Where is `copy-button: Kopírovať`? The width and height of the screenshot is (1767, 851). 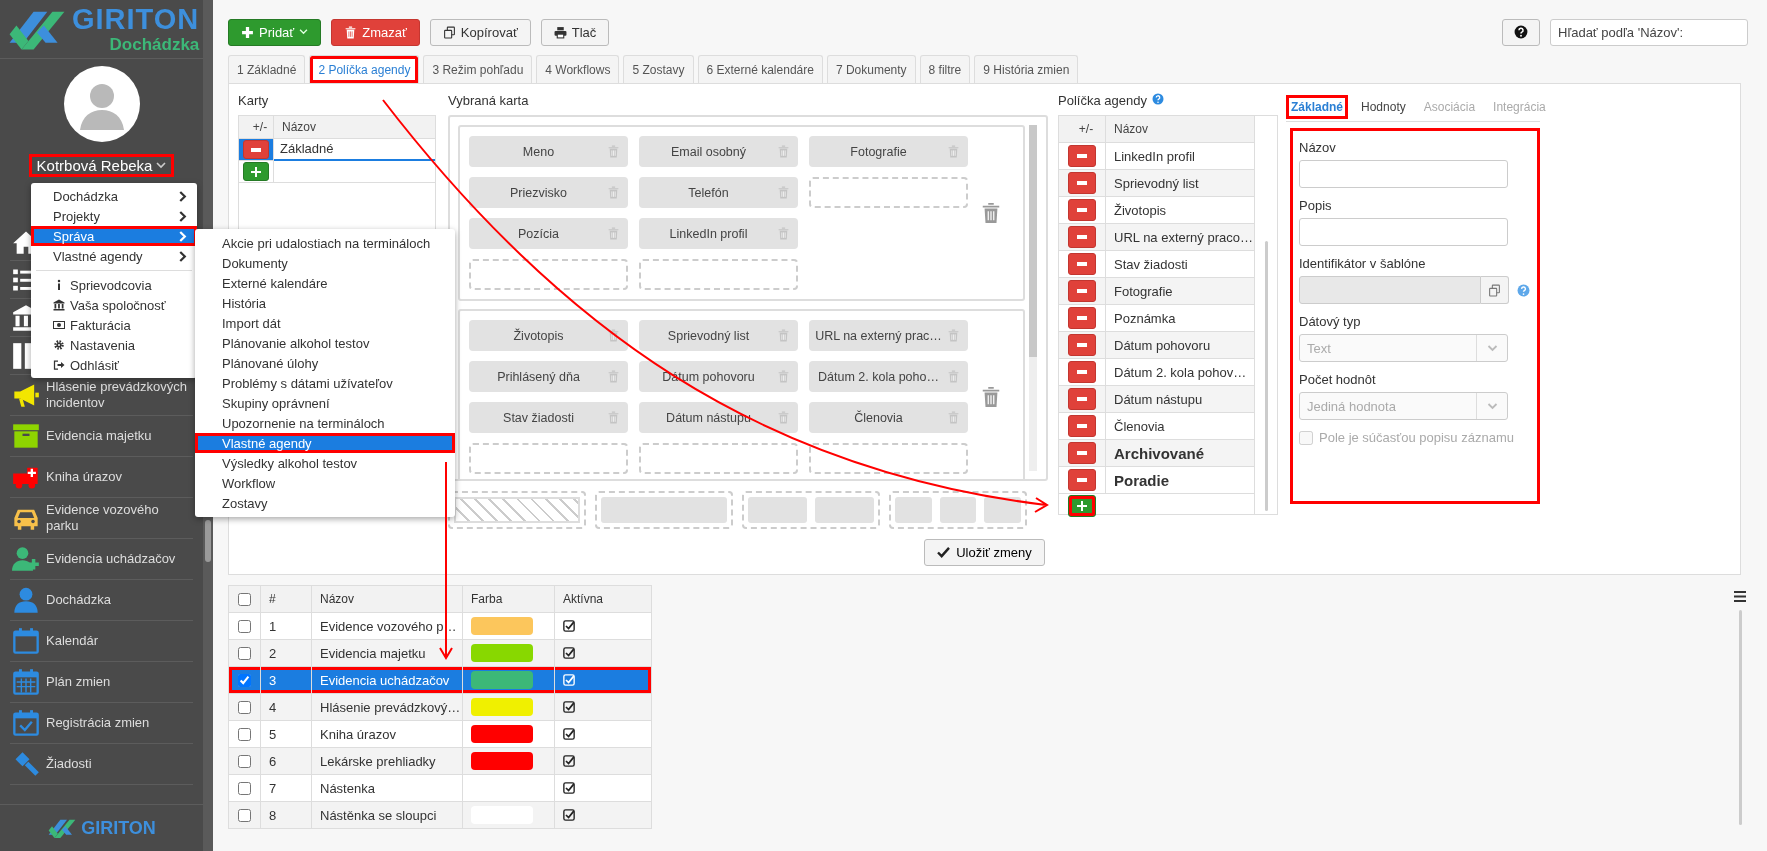
copy-button: Kopírovať is located at coordinates (480, 32).